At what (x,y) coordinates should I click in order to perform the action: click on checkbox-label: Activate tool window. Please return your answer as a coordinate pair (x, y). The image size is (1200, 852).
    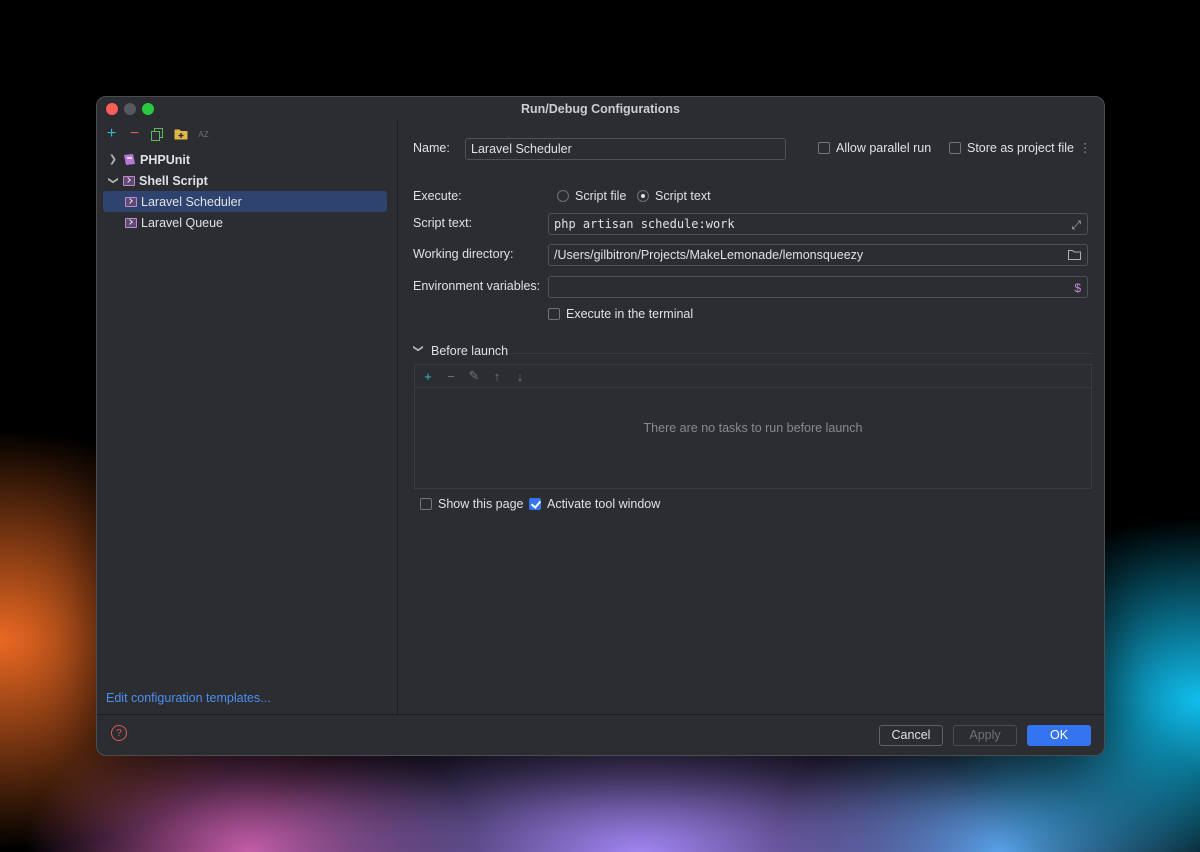
    Looking at the image, I should click on (604, 504).